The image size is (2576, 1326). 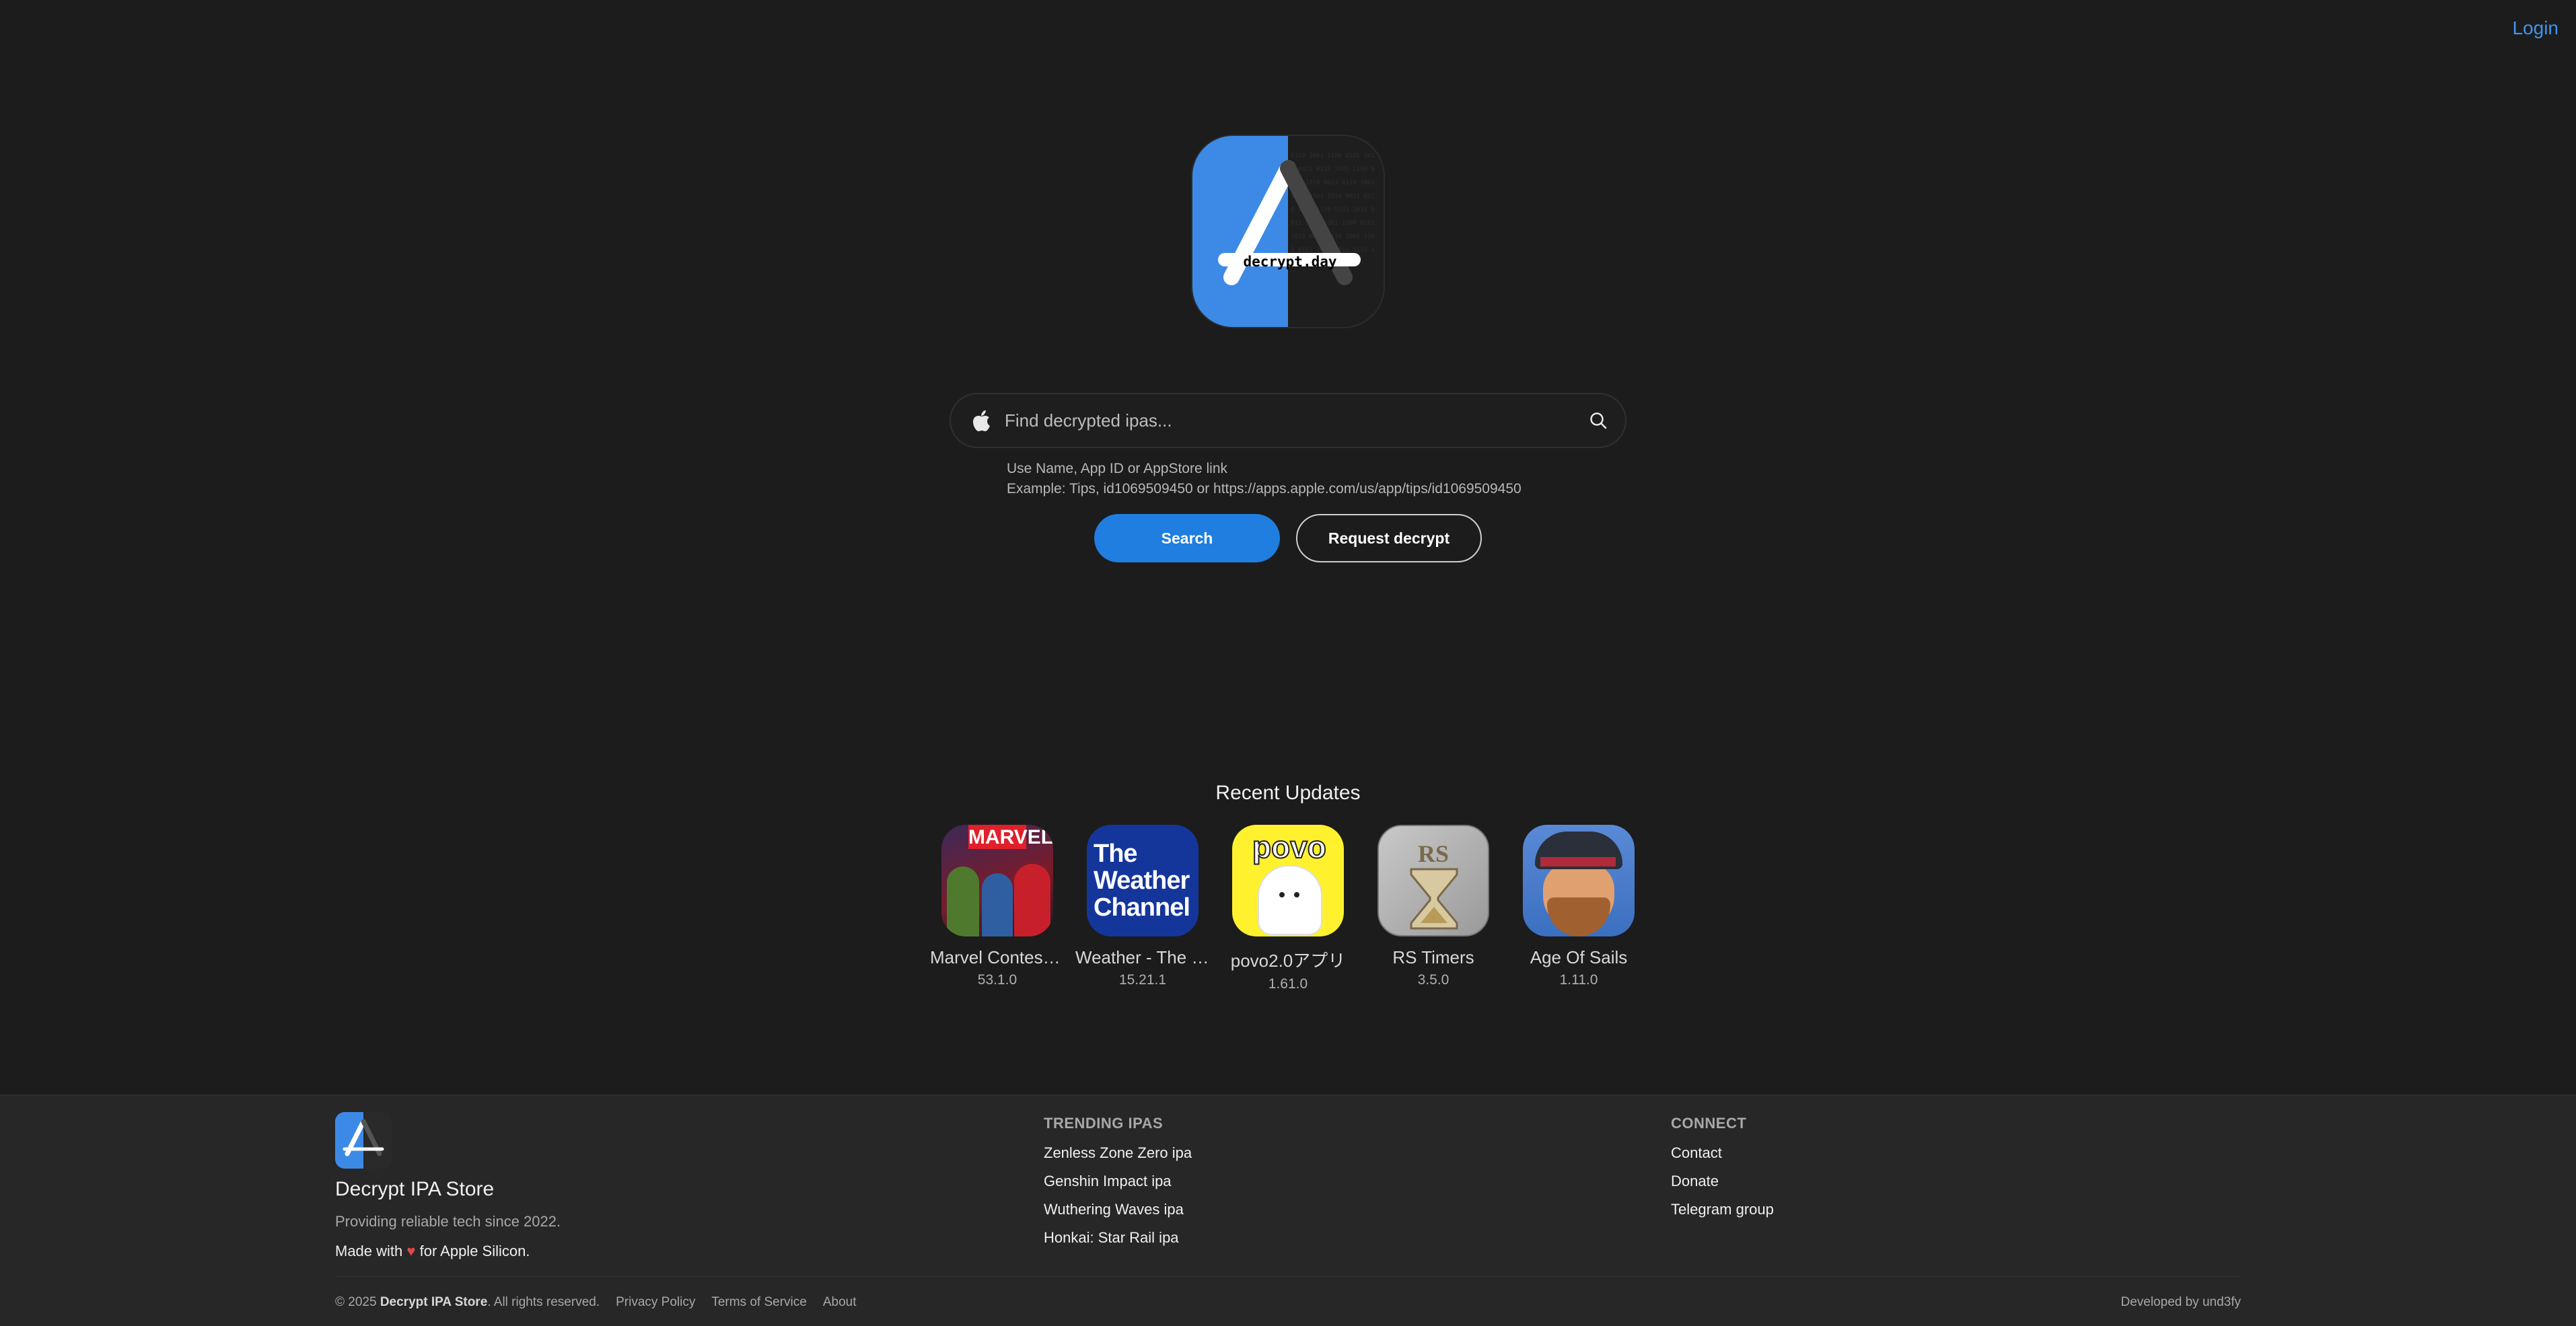 I want to click on footer-connect: CONNECT Contact Donate Telegram group, so click(x=1723, y=1172).